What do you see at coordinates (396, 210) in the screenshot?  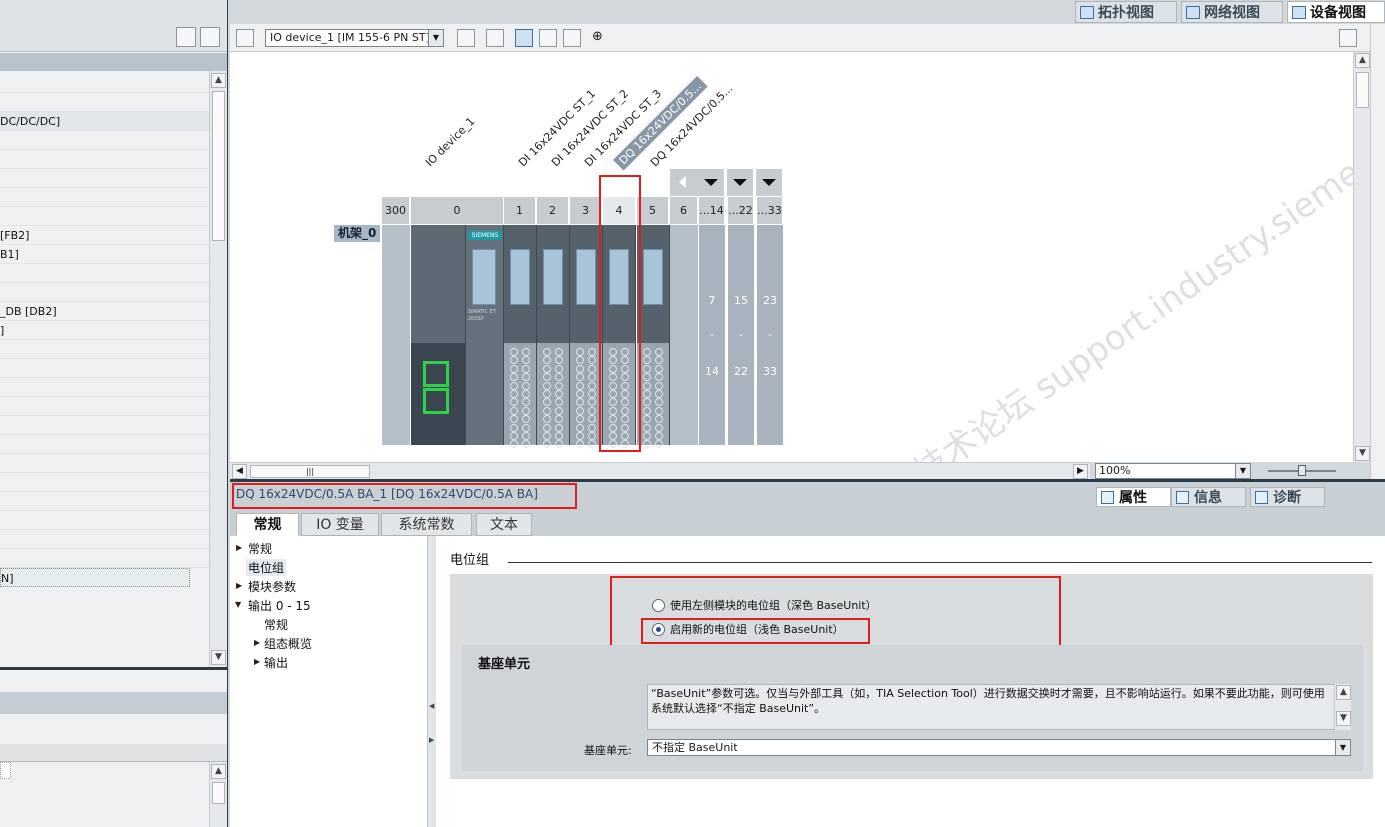 I see `slot-number: 300` at bounding box center [396, 210].